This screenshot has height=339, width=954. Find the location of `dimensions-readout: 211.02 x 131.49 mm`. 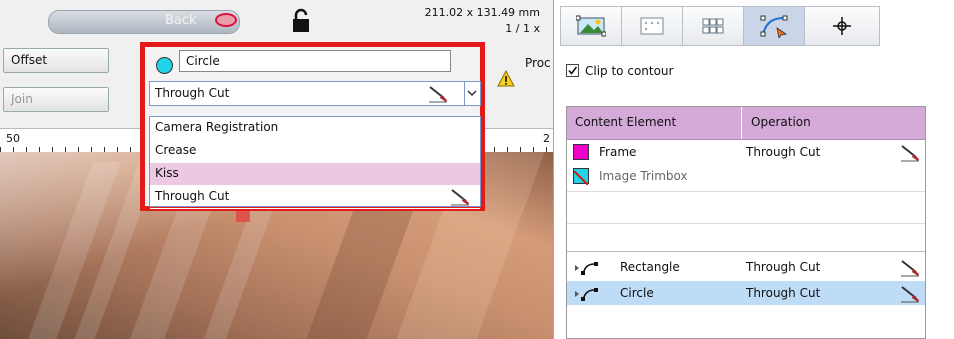

dimensions-readout: 211.02 x 131.49 mm is located at coordinates (482, 12).